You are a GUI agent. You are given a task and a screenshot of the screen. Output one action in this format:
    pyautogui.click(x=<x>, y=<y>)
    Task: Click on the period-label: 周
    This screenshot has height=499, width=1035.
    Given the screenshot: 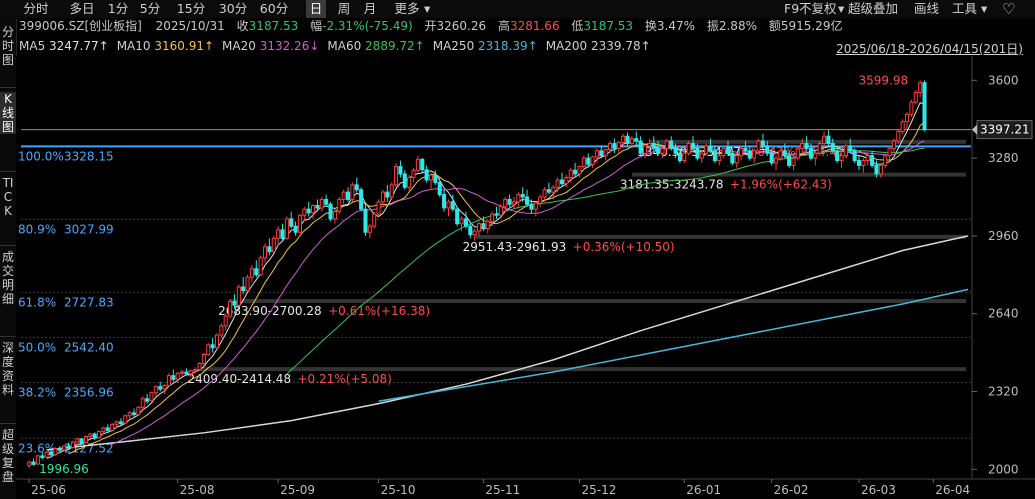 What is the action you would take?
    pyautogui.click(x=344, y=8)
    